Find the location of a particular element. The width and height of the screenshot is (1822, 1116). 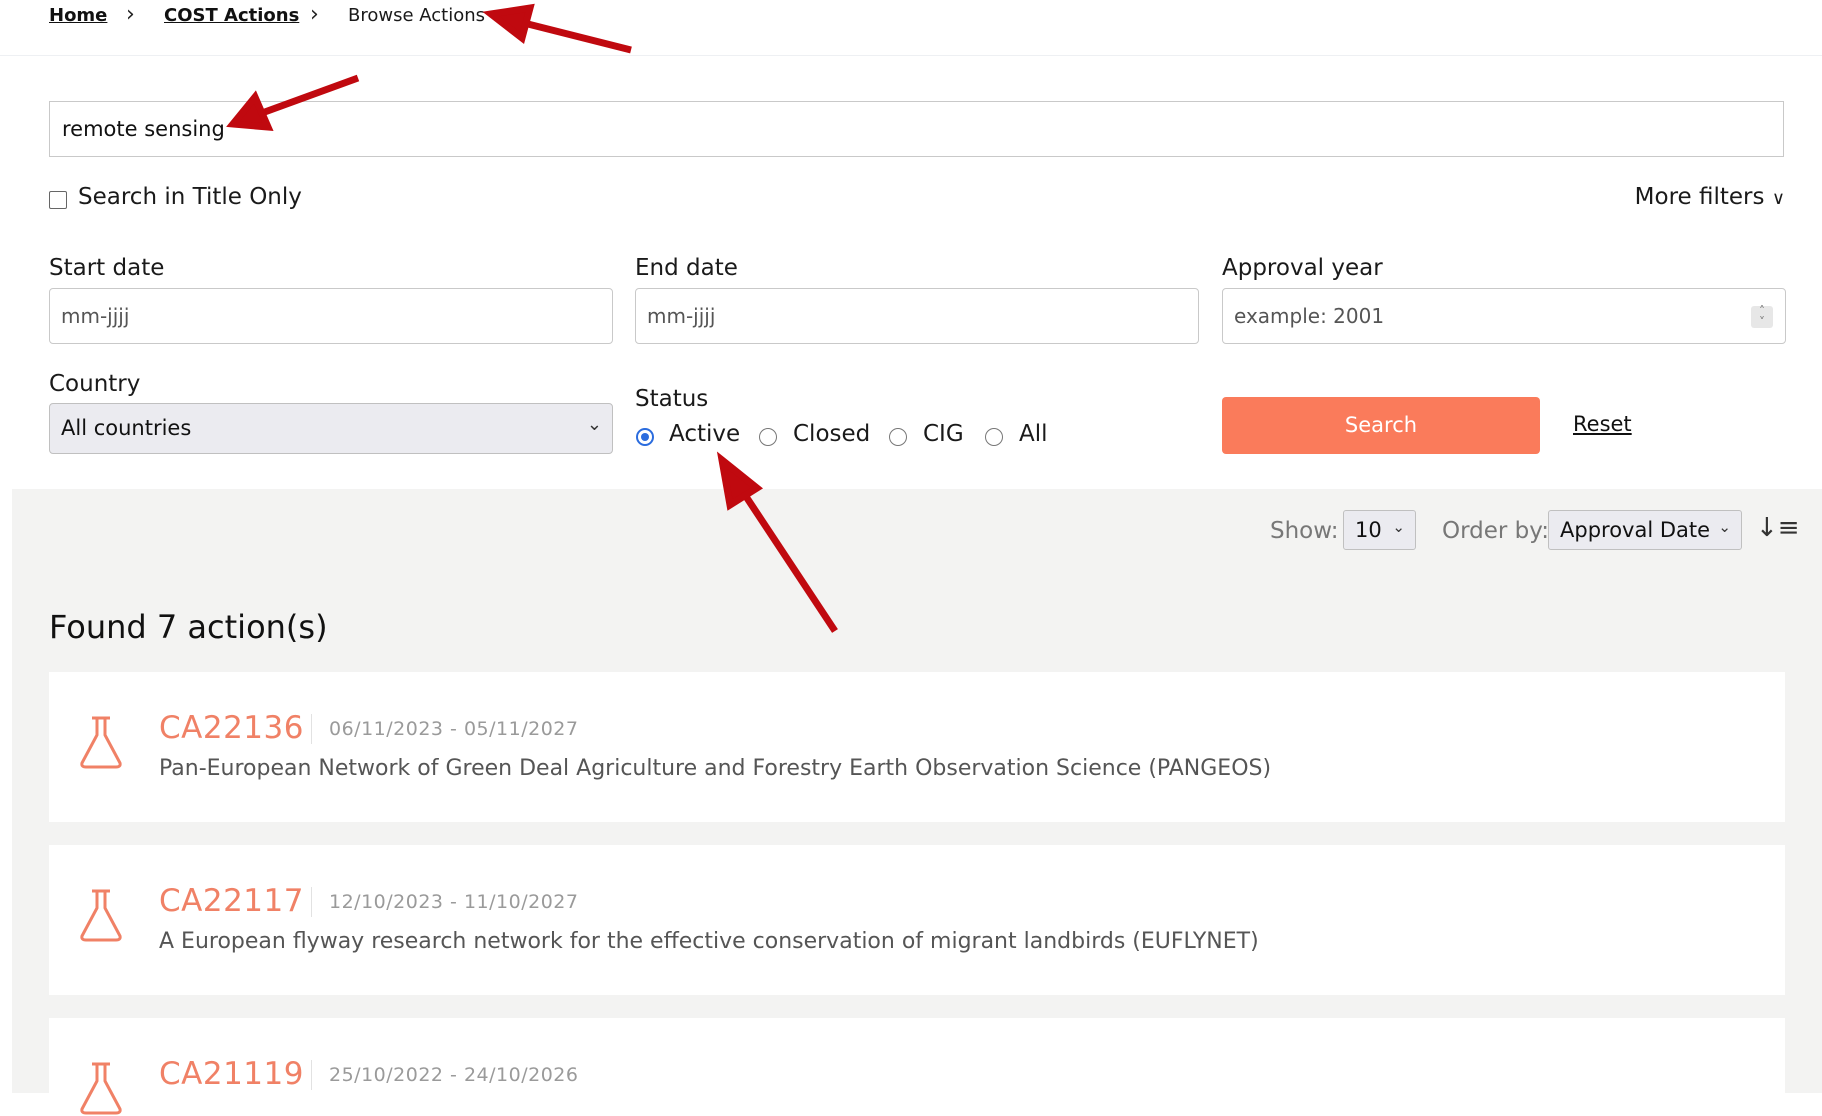

country-select-value: All countries is located at coordinates (126, 428).